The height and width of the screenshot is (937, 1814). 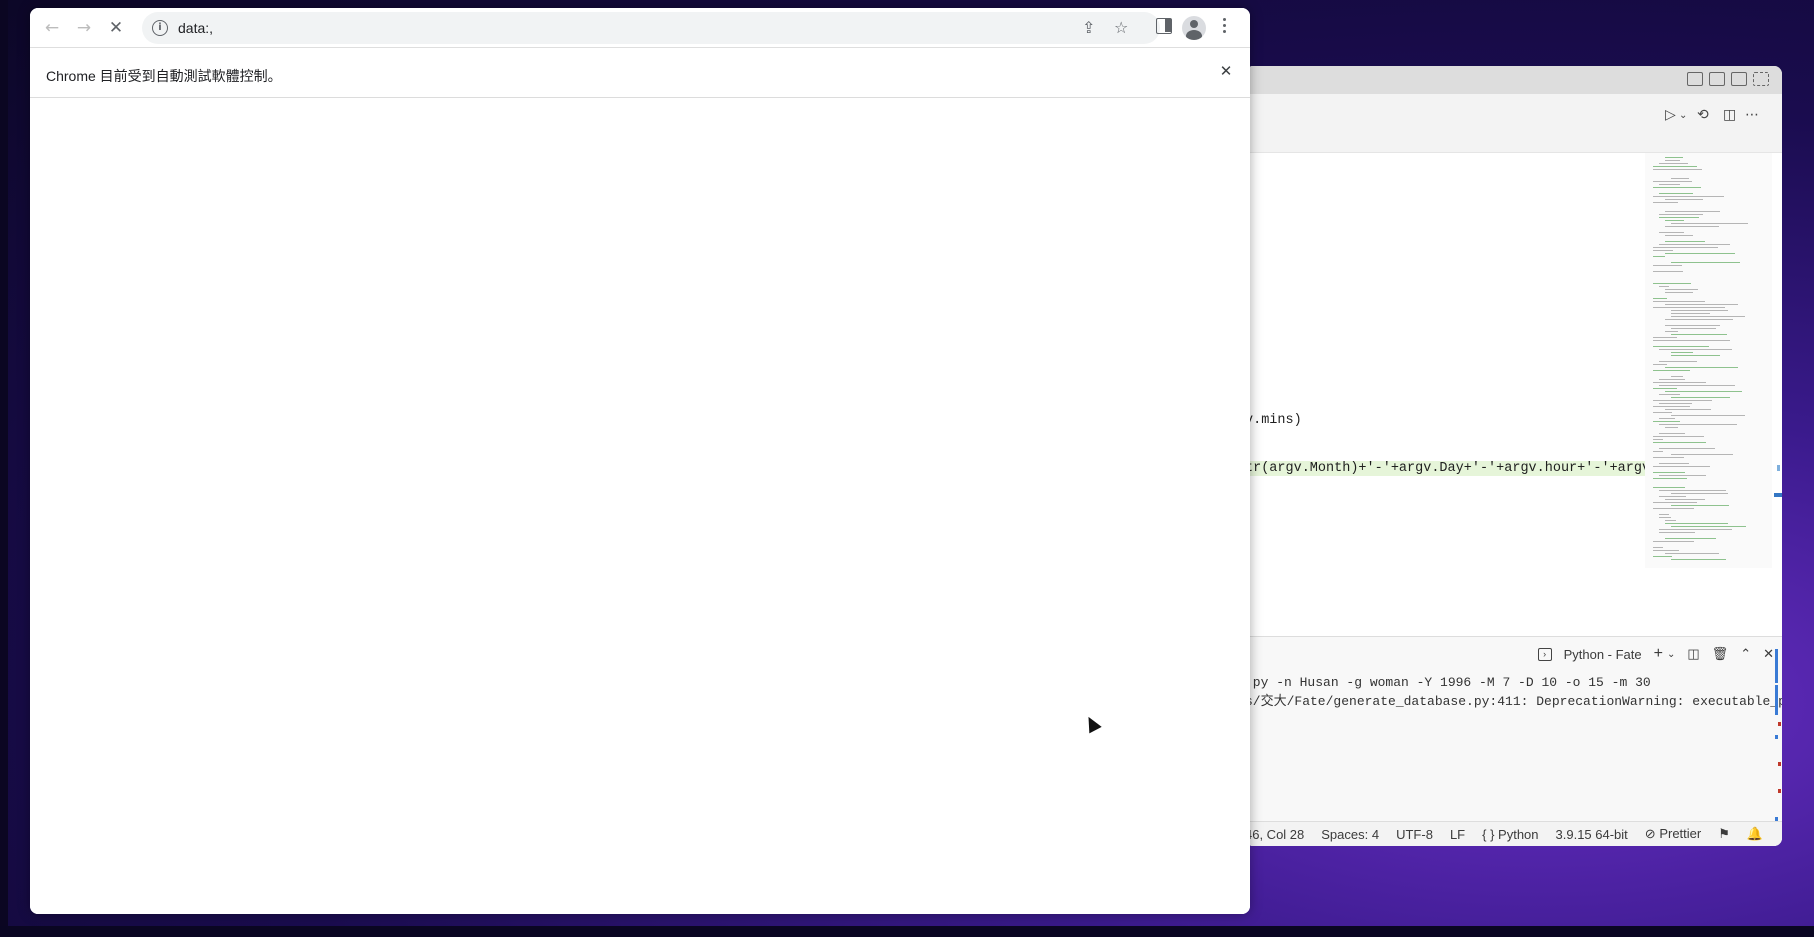 I want to click on side-panel-icon, so click(x=1164, y=26).